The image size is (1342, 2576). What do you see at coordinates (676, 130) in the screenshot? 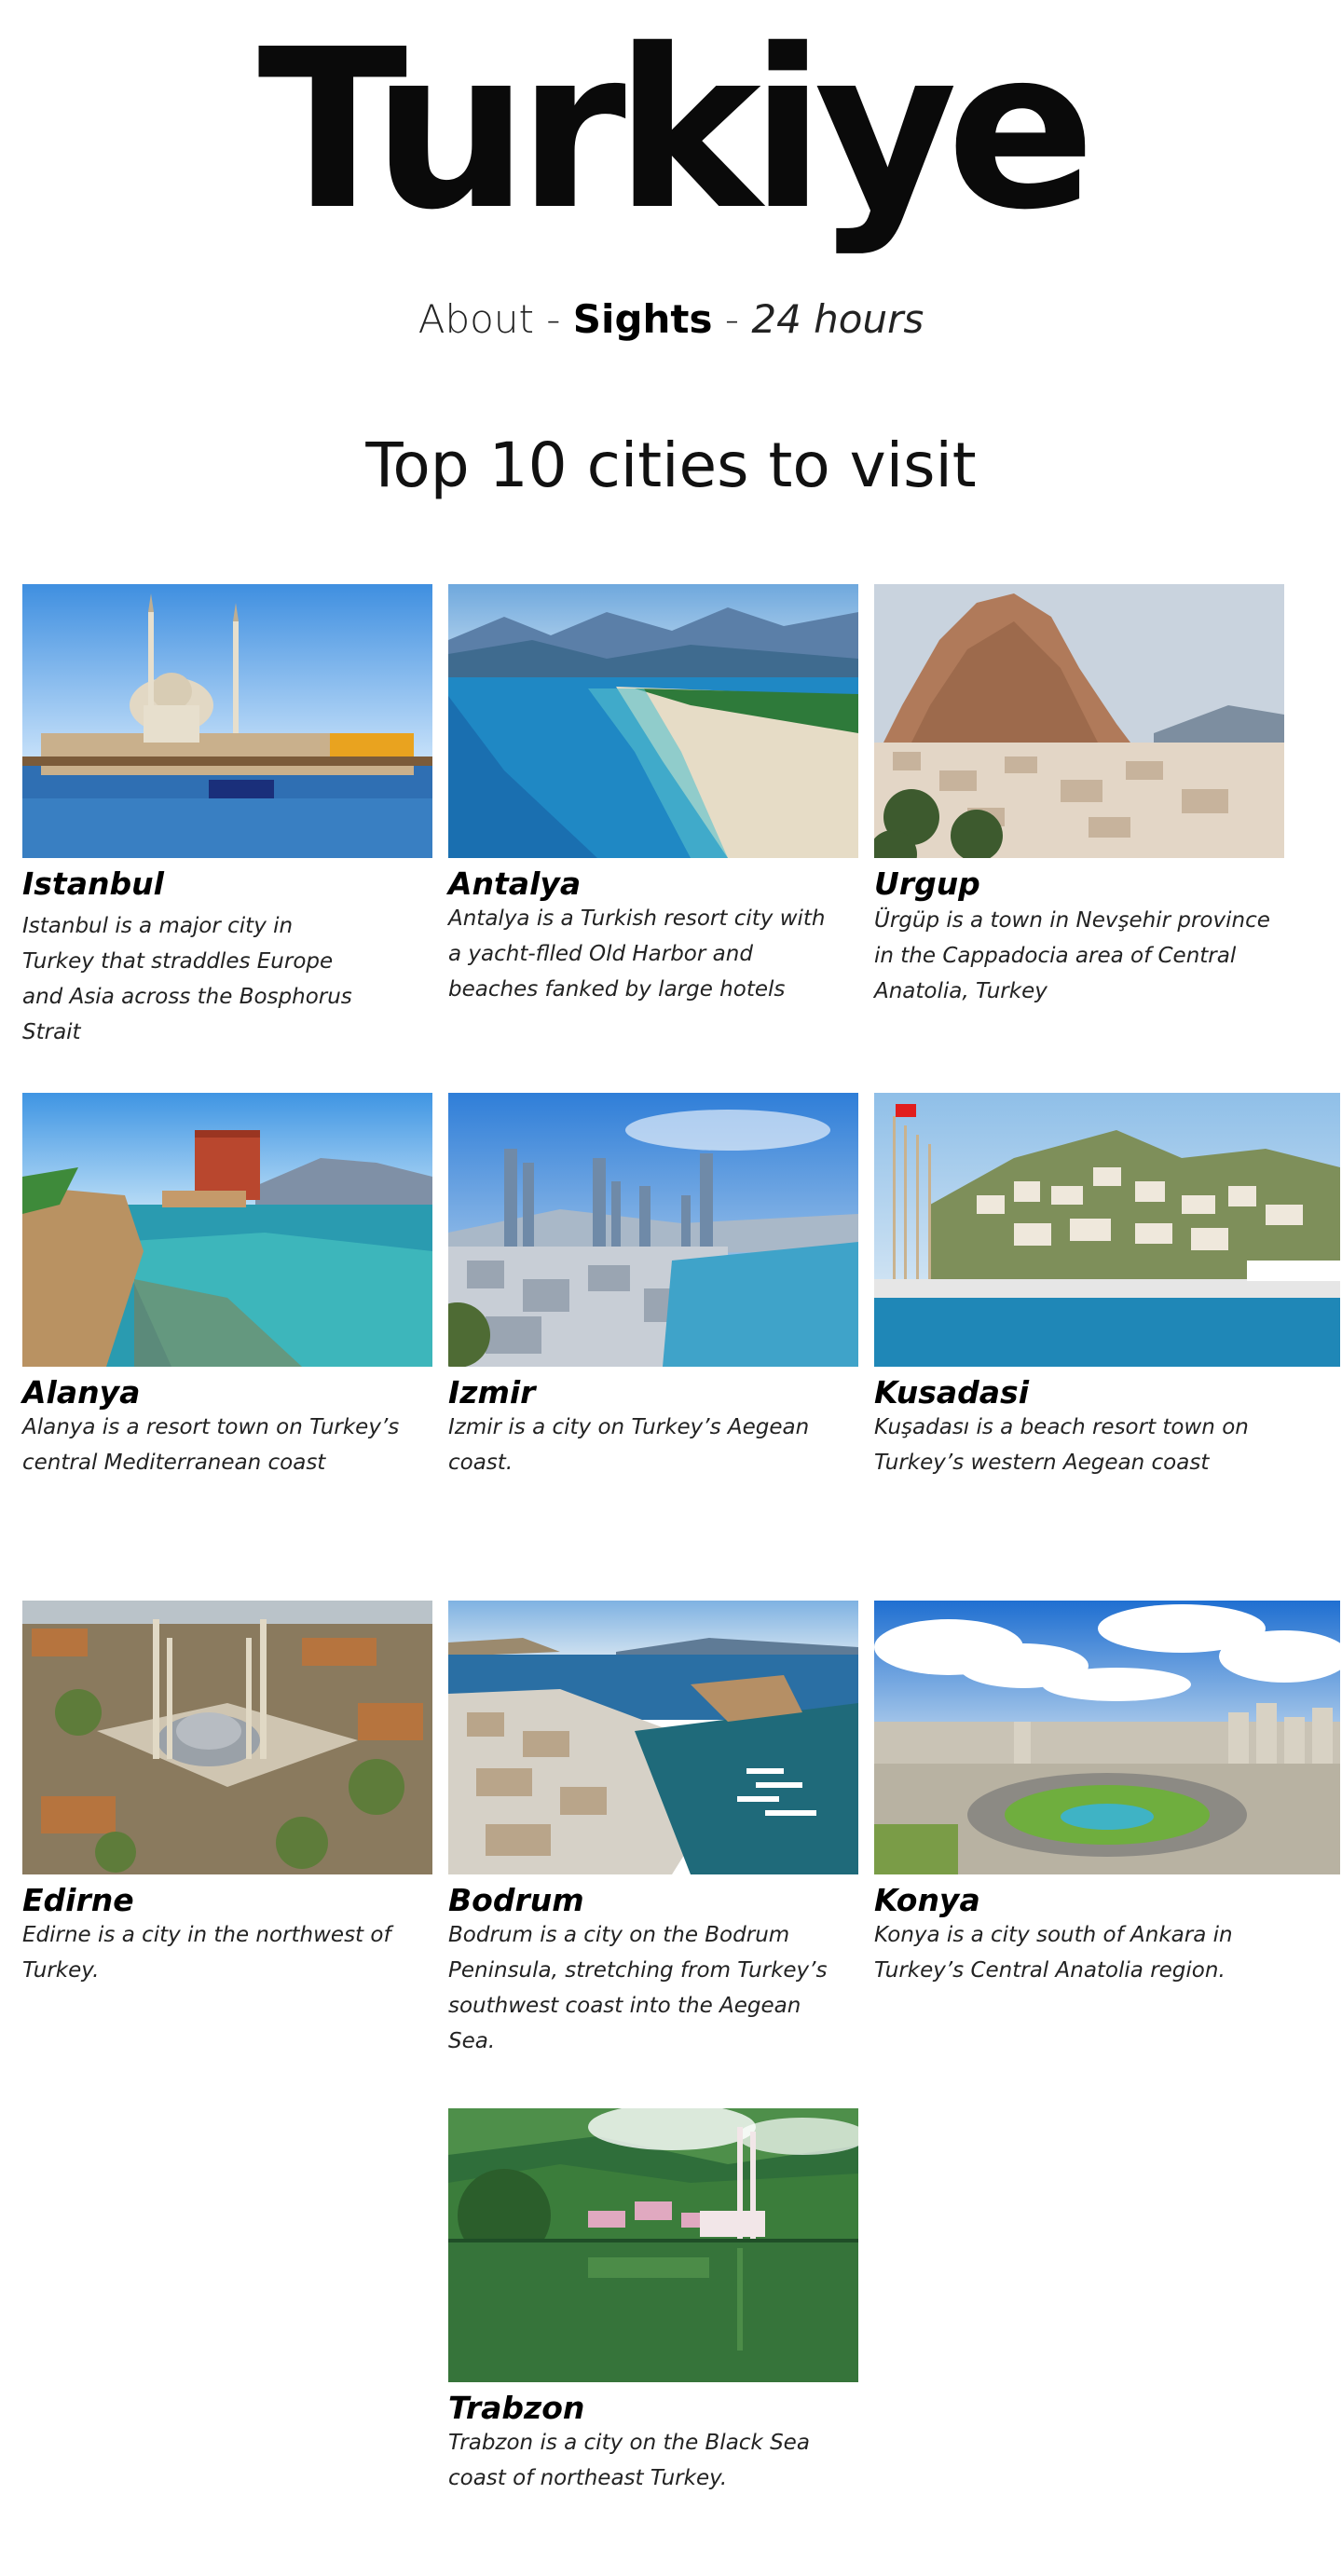
I see `site-title: Turkiye` at bounding box center [676, 130].